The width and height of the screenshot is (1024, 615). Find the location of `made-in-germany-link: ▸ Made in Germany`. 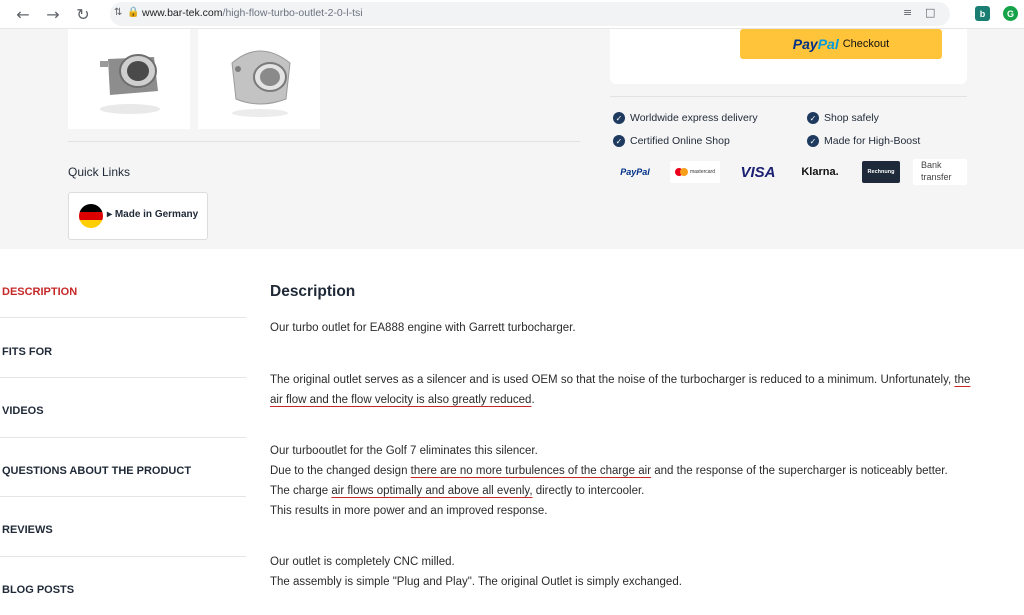

made-in-germany-link: ▸ Made in Germany is located at coordinates (138, 216).